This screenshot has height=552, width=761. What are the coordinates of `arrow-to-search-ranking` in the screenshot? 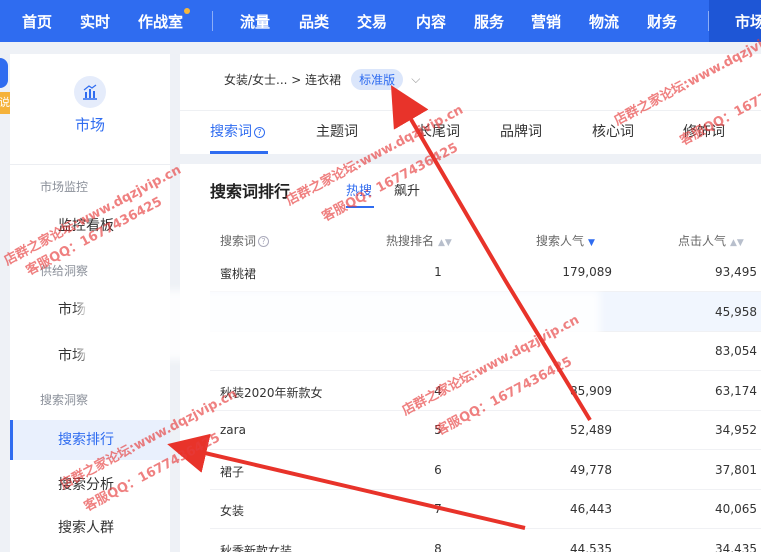 It's located at (346, 481).